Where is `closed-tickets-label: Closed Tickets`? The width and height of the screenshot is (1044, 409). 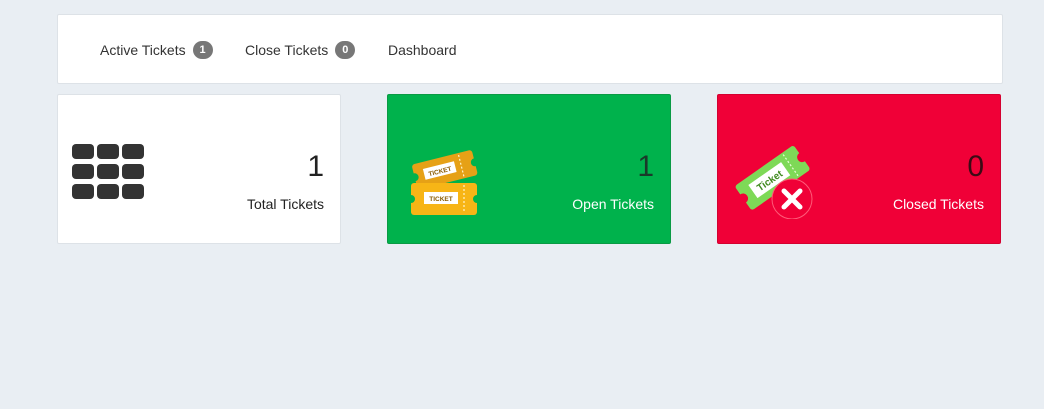
closed-tickets-label: Closed Tickets is located at coordinates (938, 204).